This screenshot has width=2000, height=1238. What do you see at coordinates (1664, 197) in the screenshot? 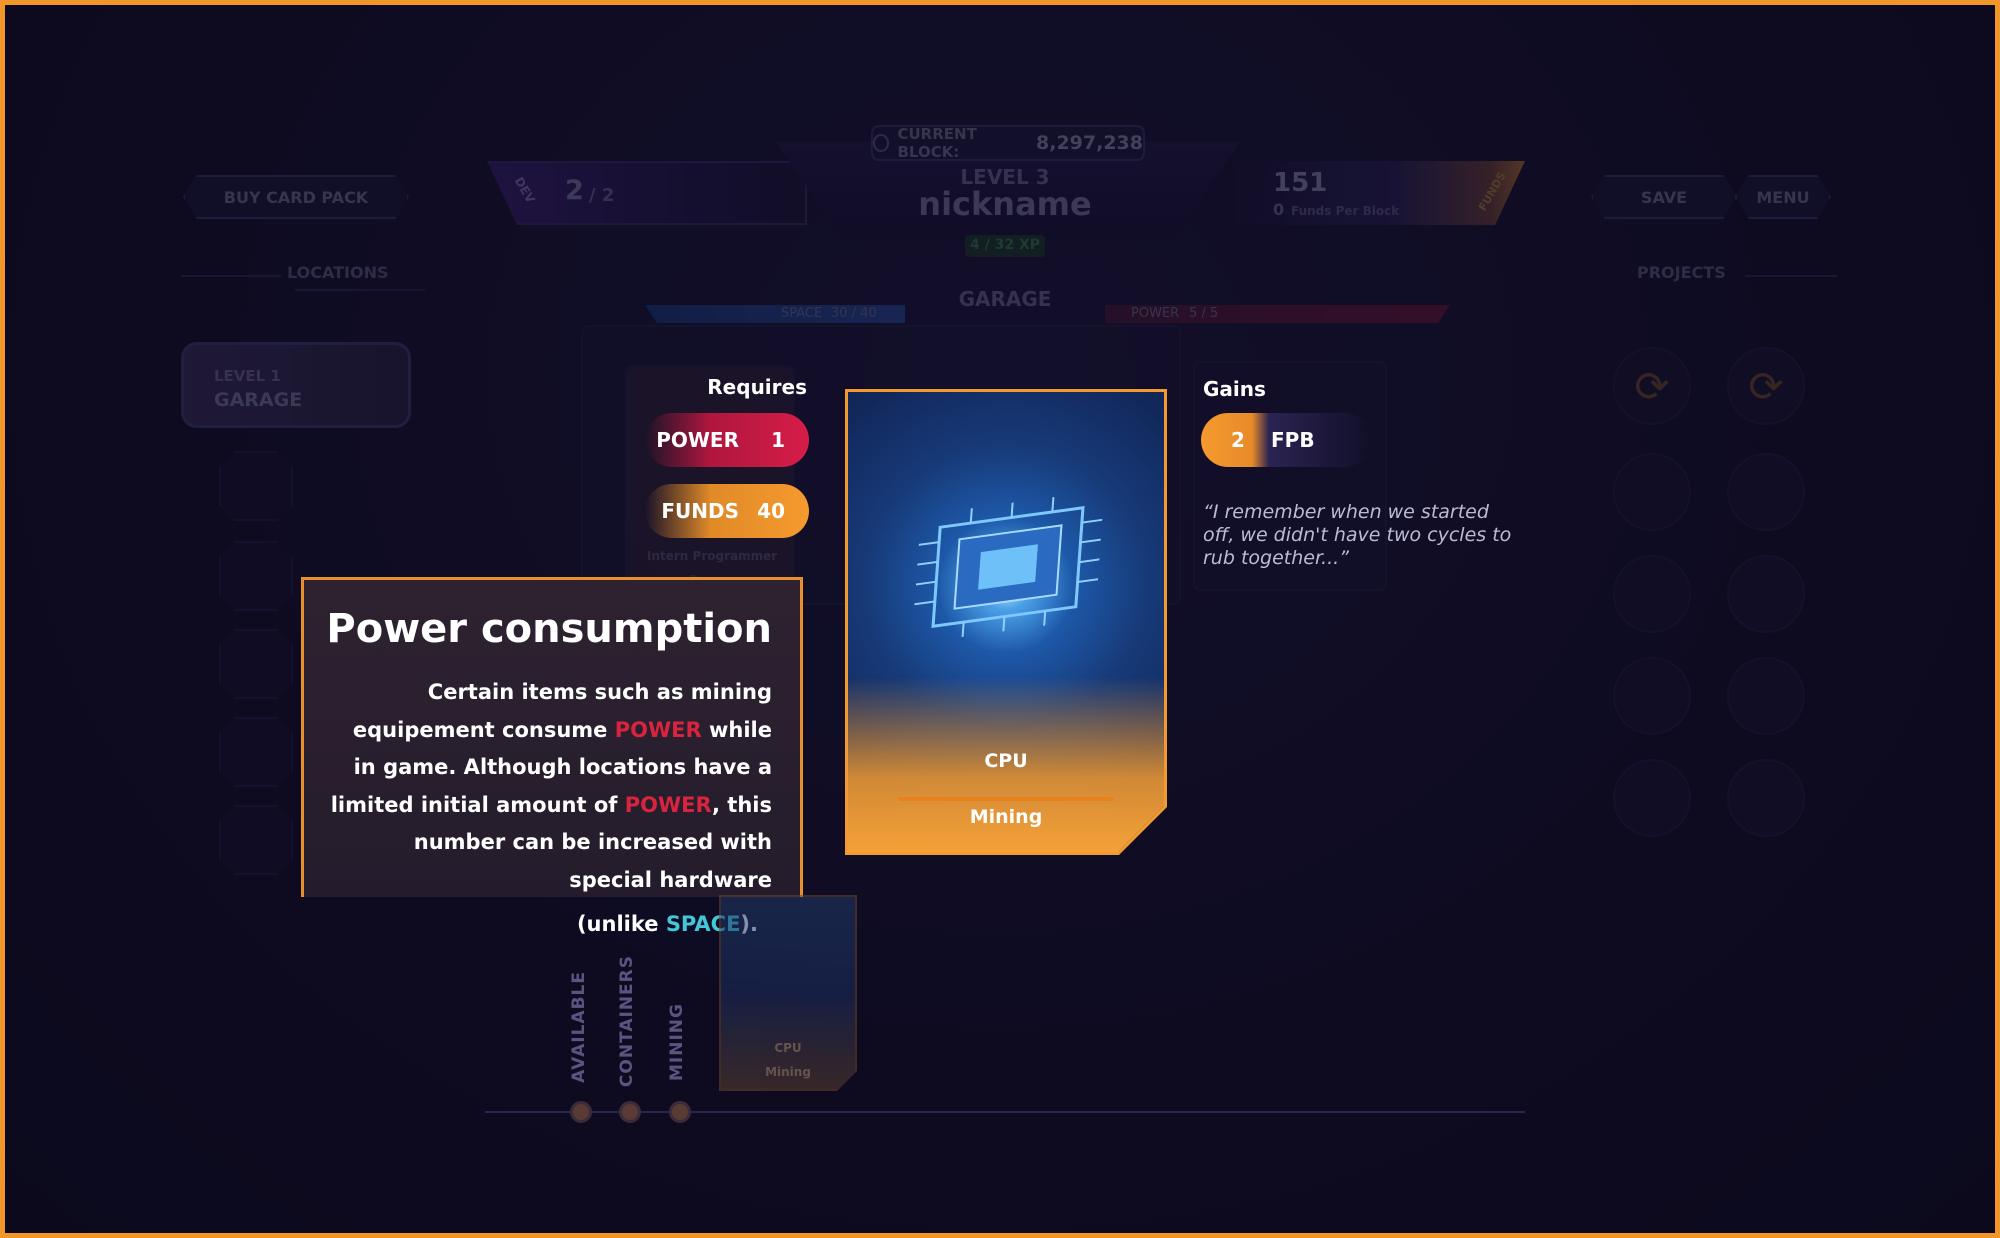
I see `save-button: SAVE` at bounding box center [1664, 197].